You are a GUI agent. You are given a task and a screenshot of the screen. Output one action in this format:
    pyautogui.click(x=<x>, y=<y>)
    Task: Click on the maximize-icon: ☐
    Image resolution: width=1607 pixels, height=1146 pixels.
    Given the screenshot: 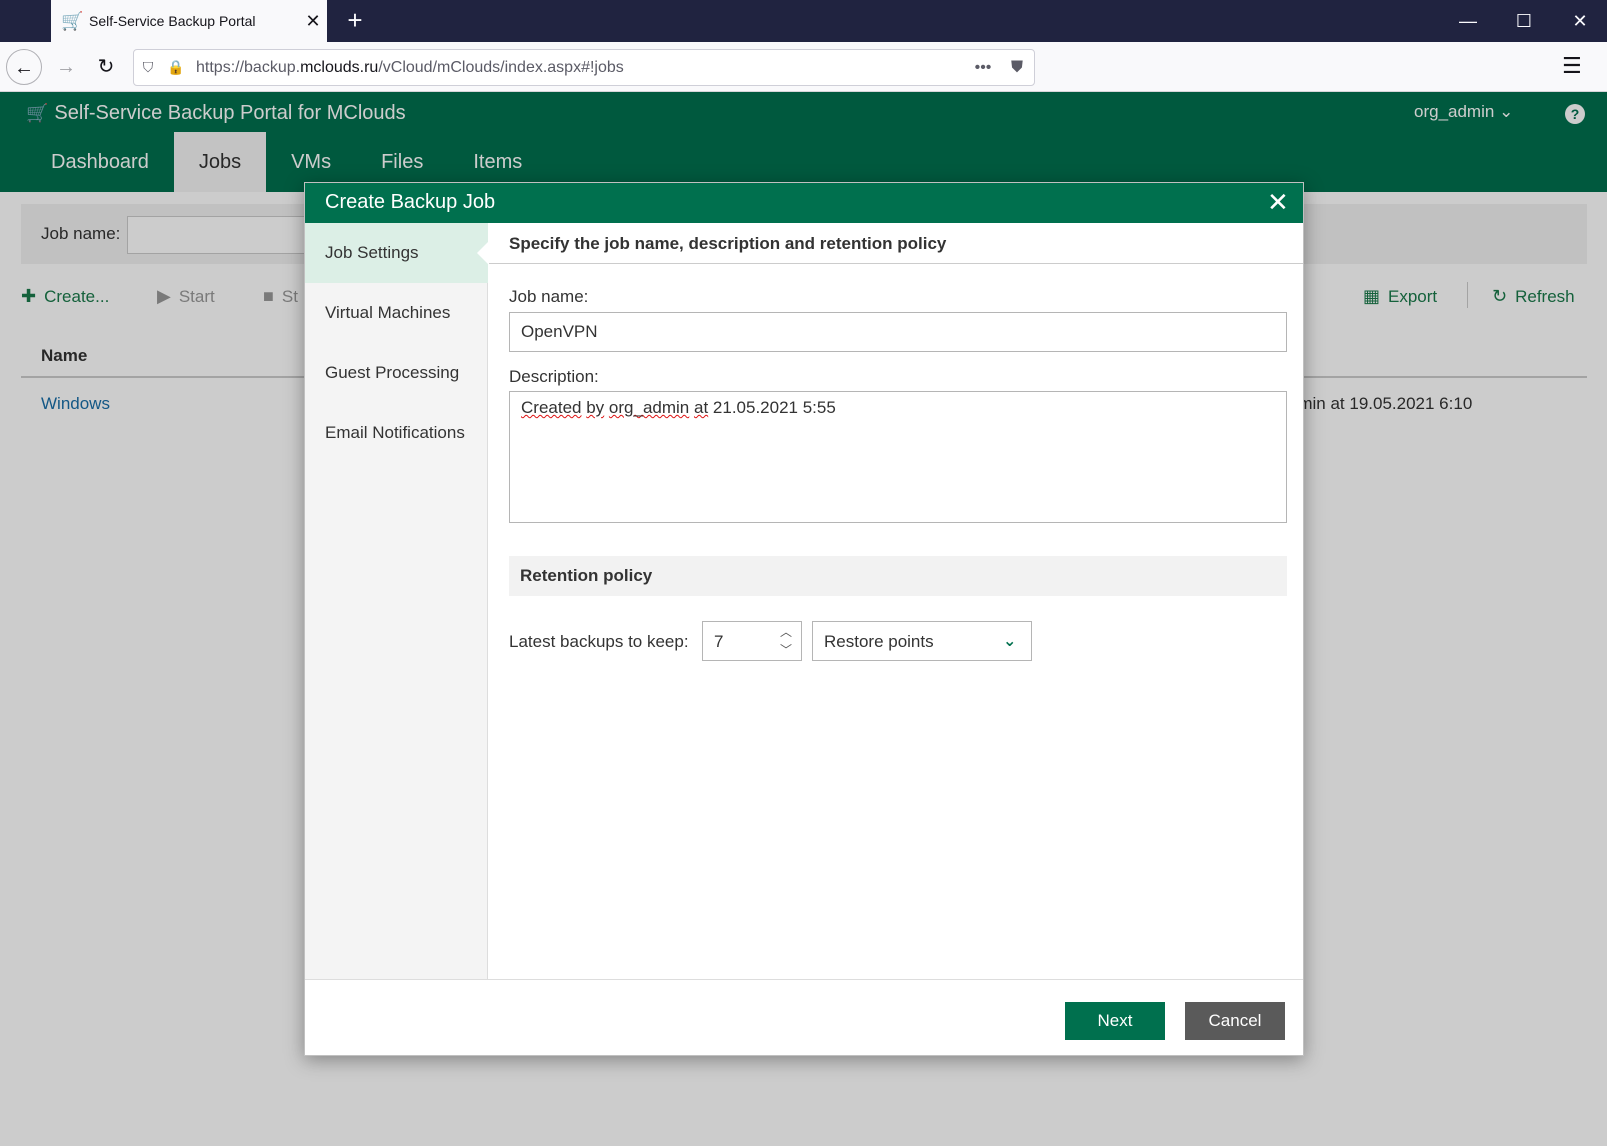 What is the action you would take?
    pyautogui.click(x=1524, y=21)
    